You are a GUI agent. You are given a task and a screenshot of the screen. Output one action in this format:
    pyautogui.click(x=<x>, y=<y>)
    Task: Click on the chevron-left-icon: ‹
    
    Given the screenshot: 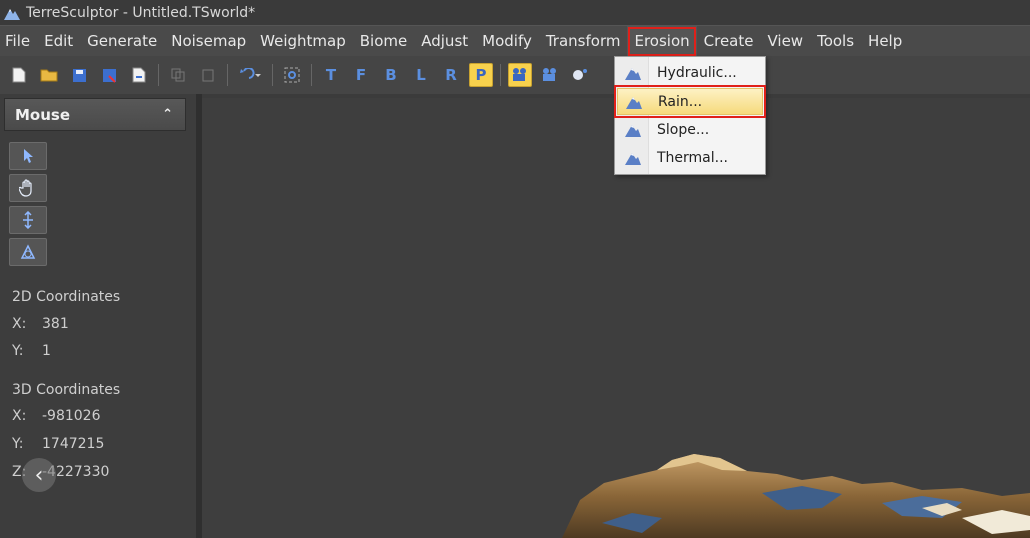 What is the action you would take?
    pyautogui.click(x=39, y=475)
    